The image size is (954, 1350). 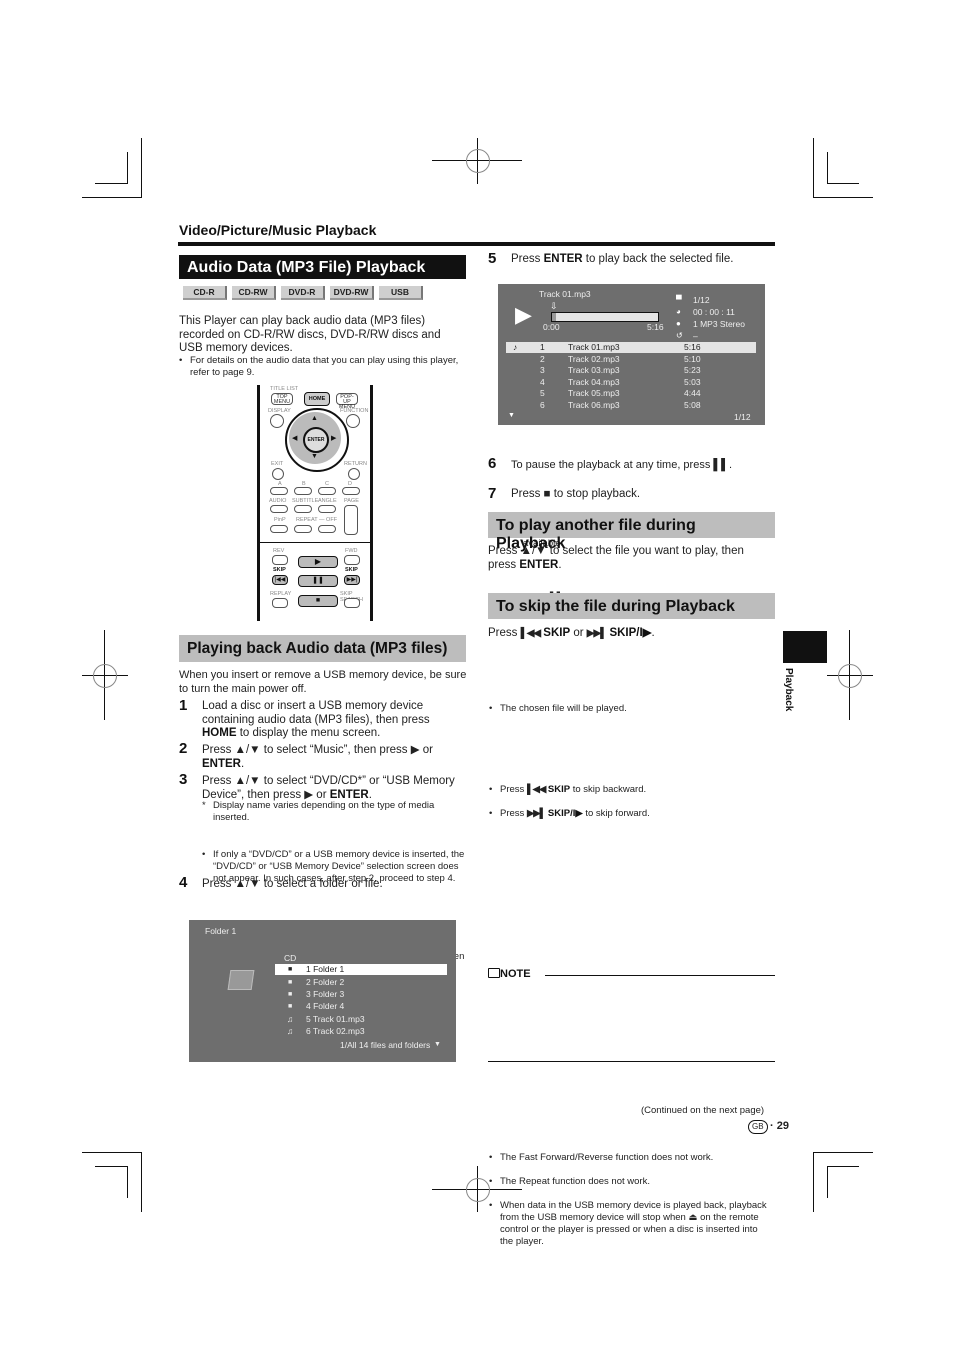 I want to click on function-button, so click(x=353, y=421).